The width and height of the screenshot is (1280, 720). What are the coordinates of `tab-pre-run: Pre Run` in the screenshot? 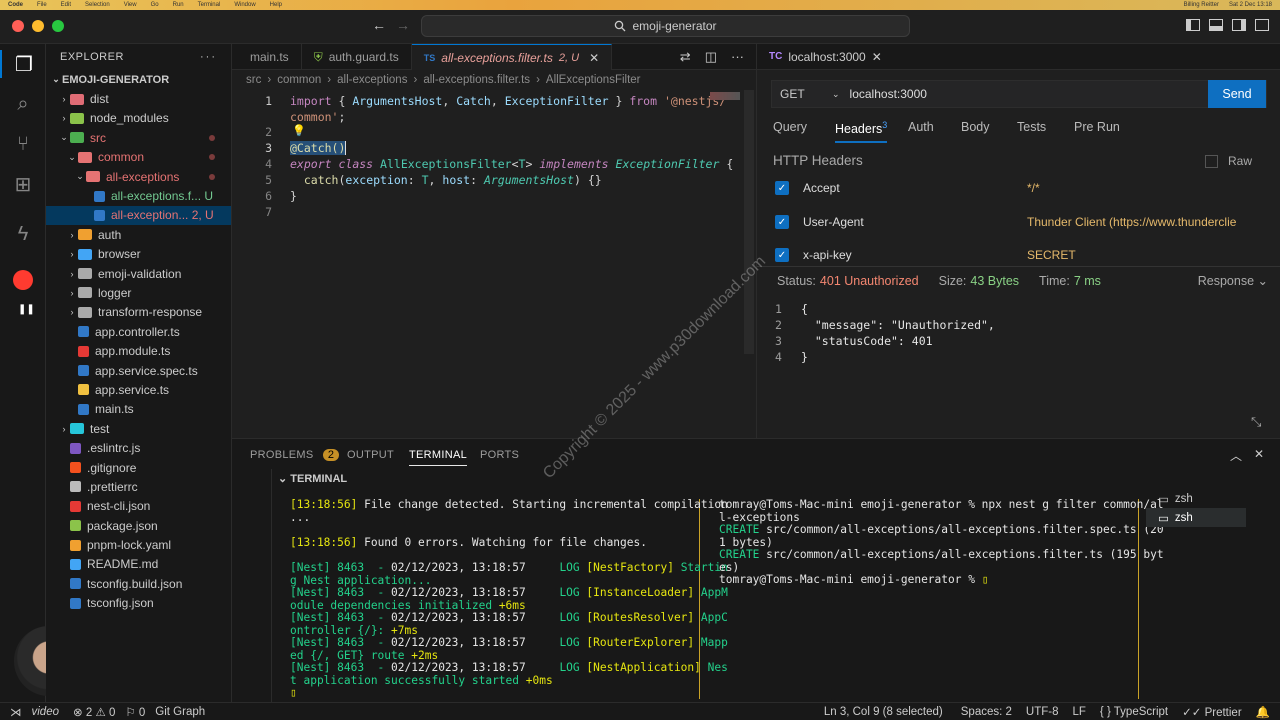 It's located at (1097, 127).